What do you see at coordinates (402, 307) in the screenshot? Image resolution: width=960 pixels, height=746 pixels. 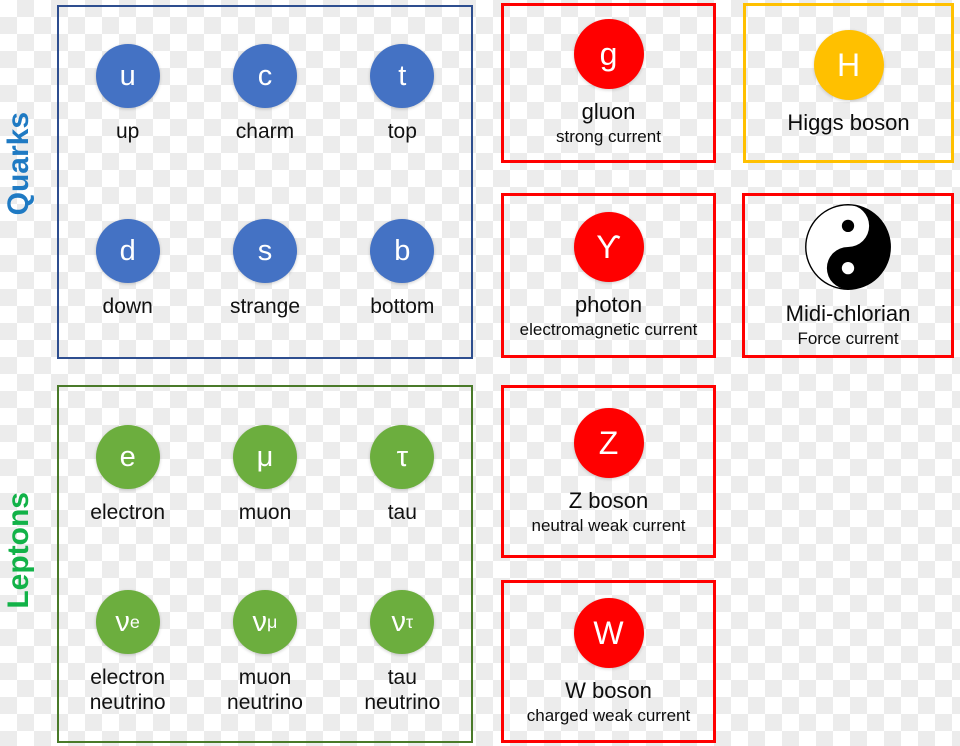 I see `particle-label-bottom: bottom` at bounding box center [402, 307].